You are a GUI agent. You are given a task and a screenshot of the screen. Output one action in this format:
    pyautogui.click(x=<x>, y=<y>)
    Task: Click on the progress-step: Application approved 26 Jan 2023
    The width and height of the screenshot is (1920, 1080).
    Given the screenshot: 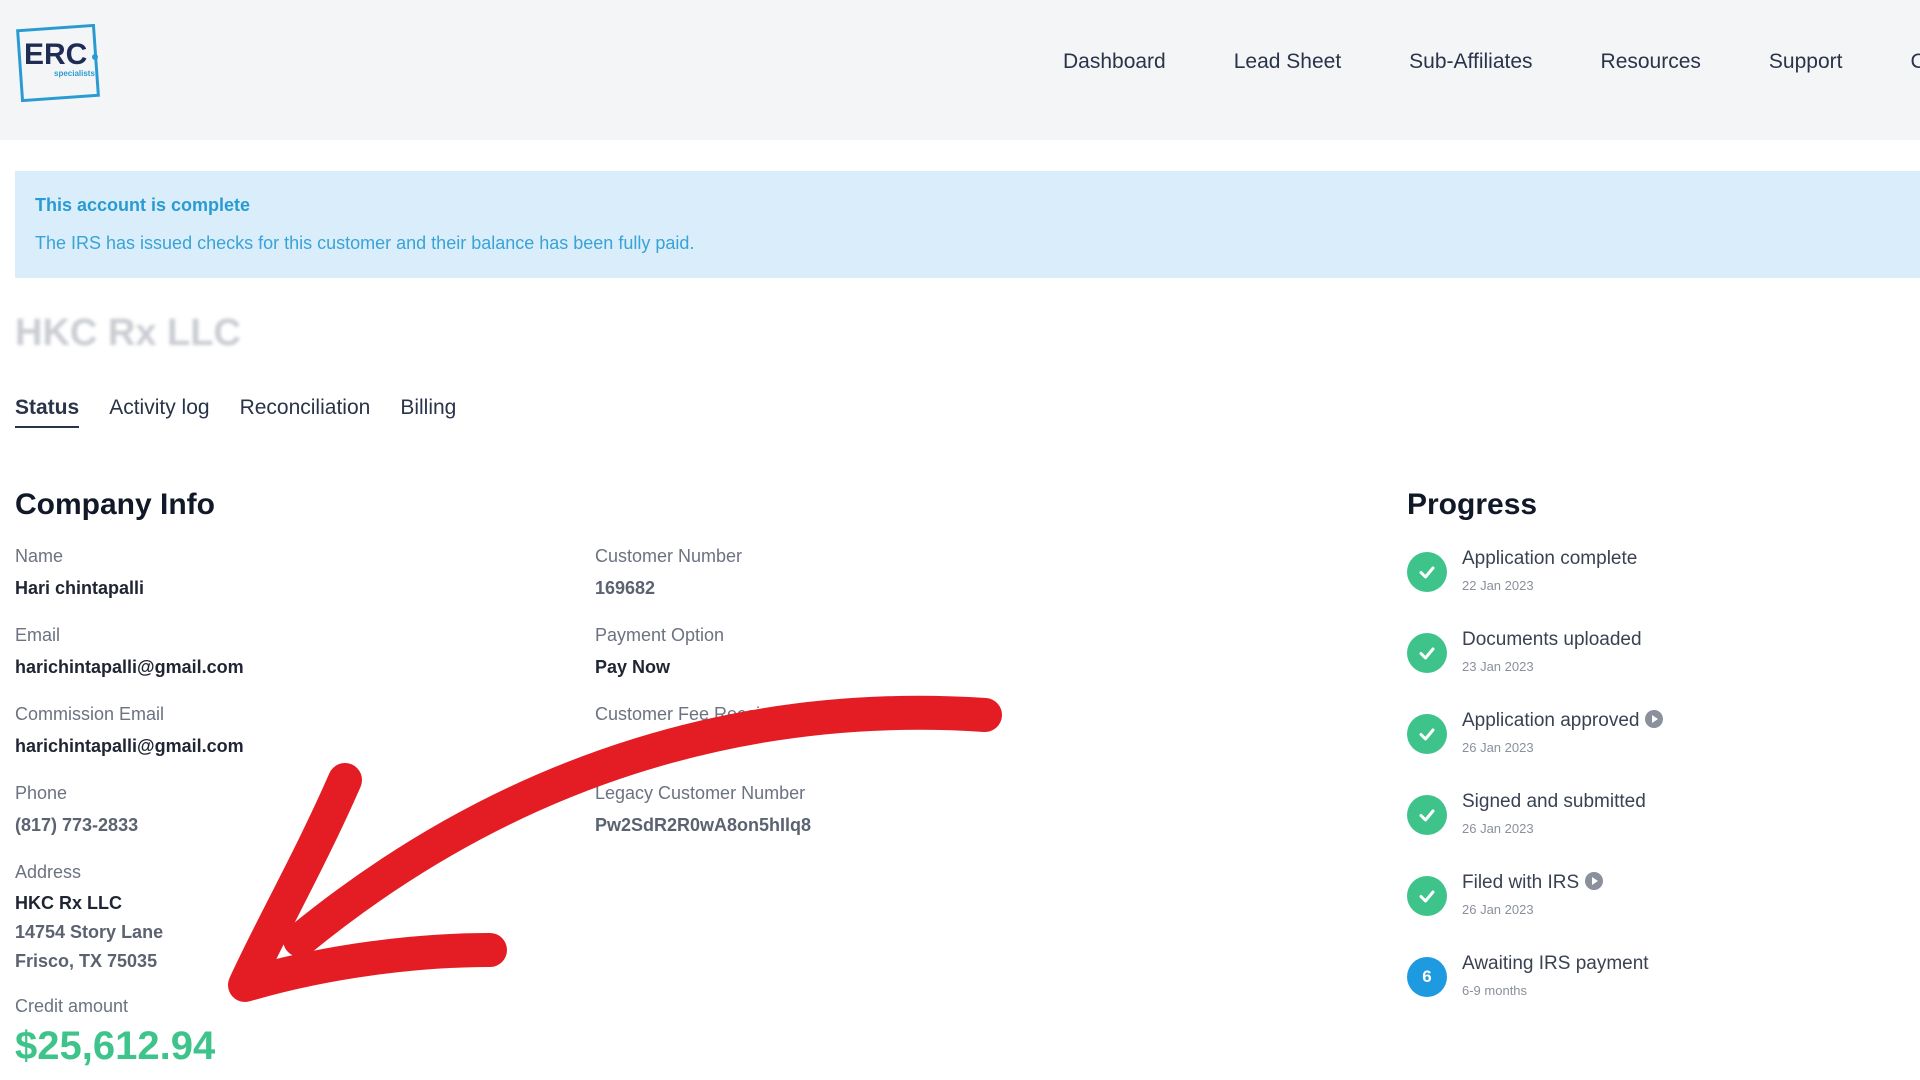 What is the action you would take?
    pyautogui.click(x=1657, y=739)
    